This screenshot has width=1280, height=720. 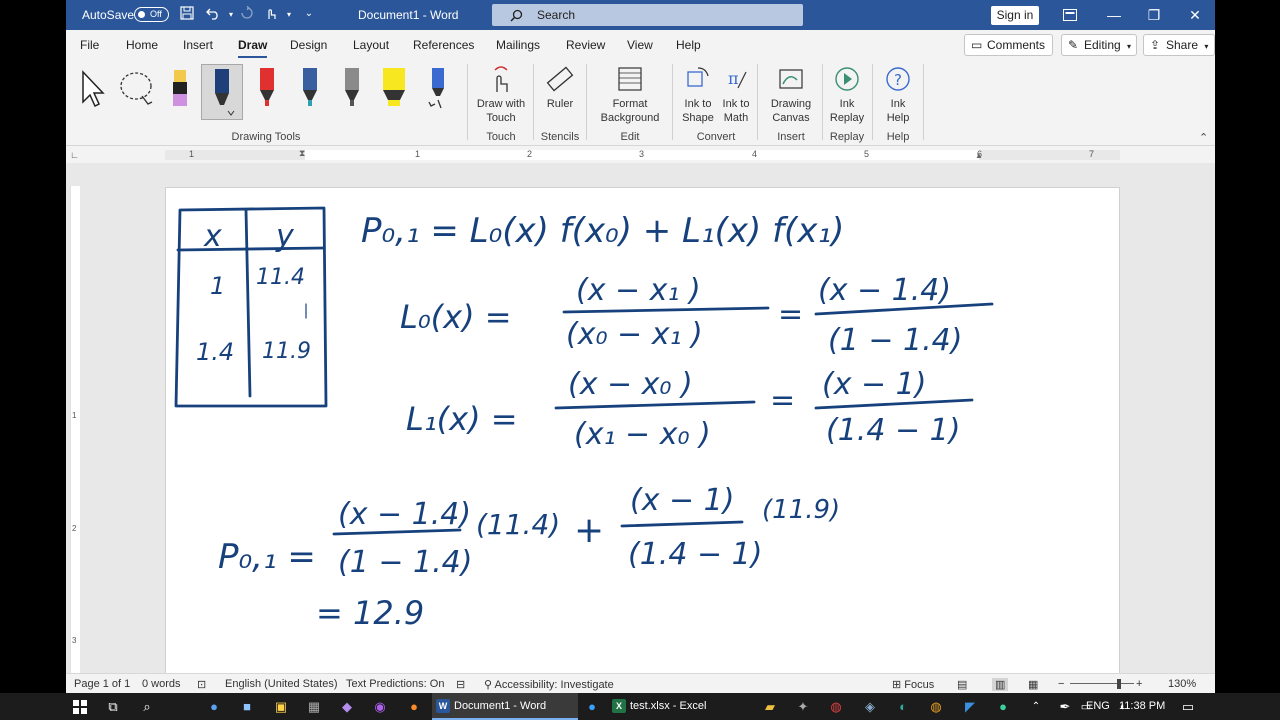 What do you see at coordinates (151, 14) in the screenshot?
I see `autosave-toggle: Off` at bounding box center [151, 14].